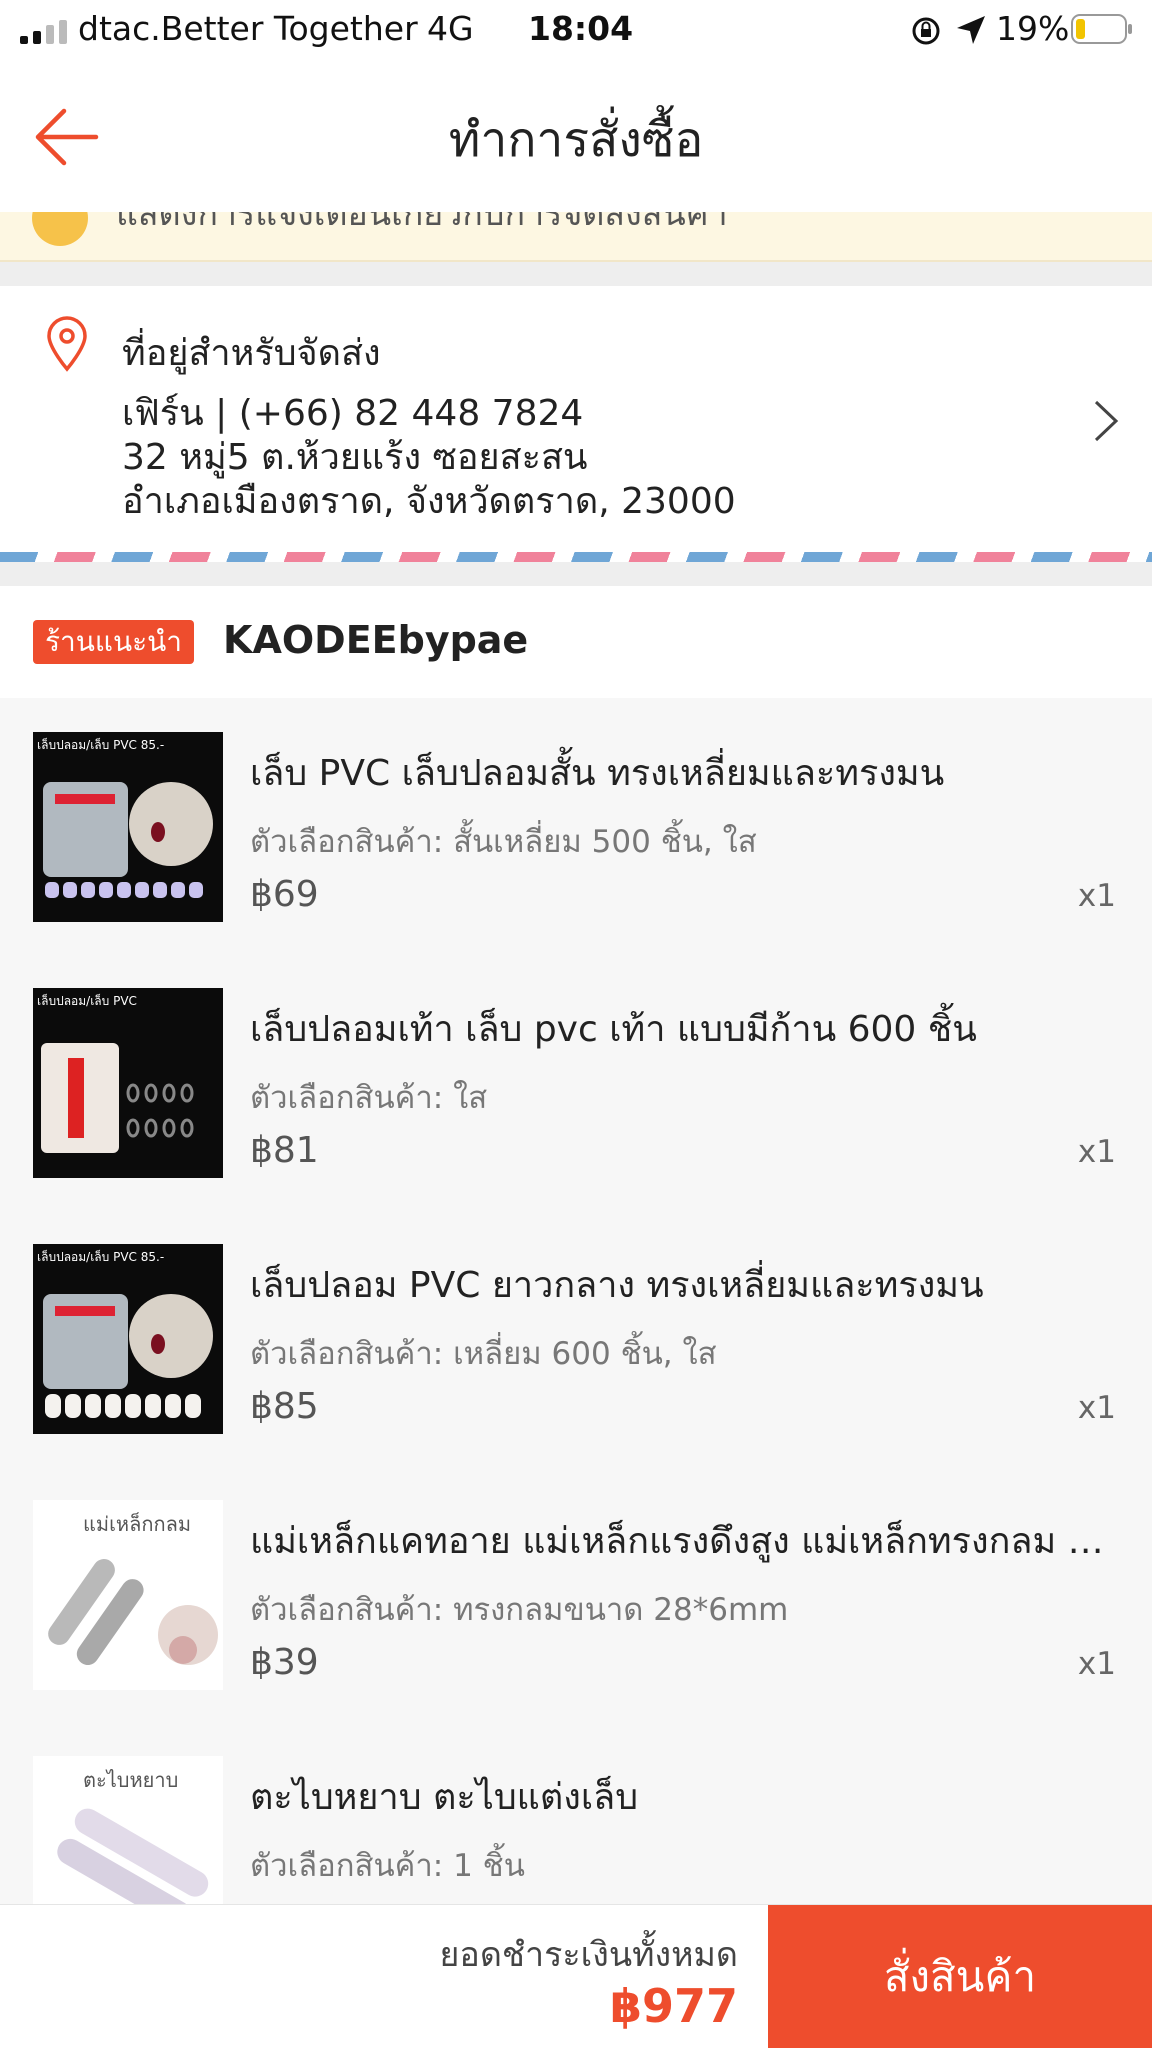 This screenshot has height=2048, width=1152. I want to click on shop-name: KAODEEbypae, so click(375, 640).